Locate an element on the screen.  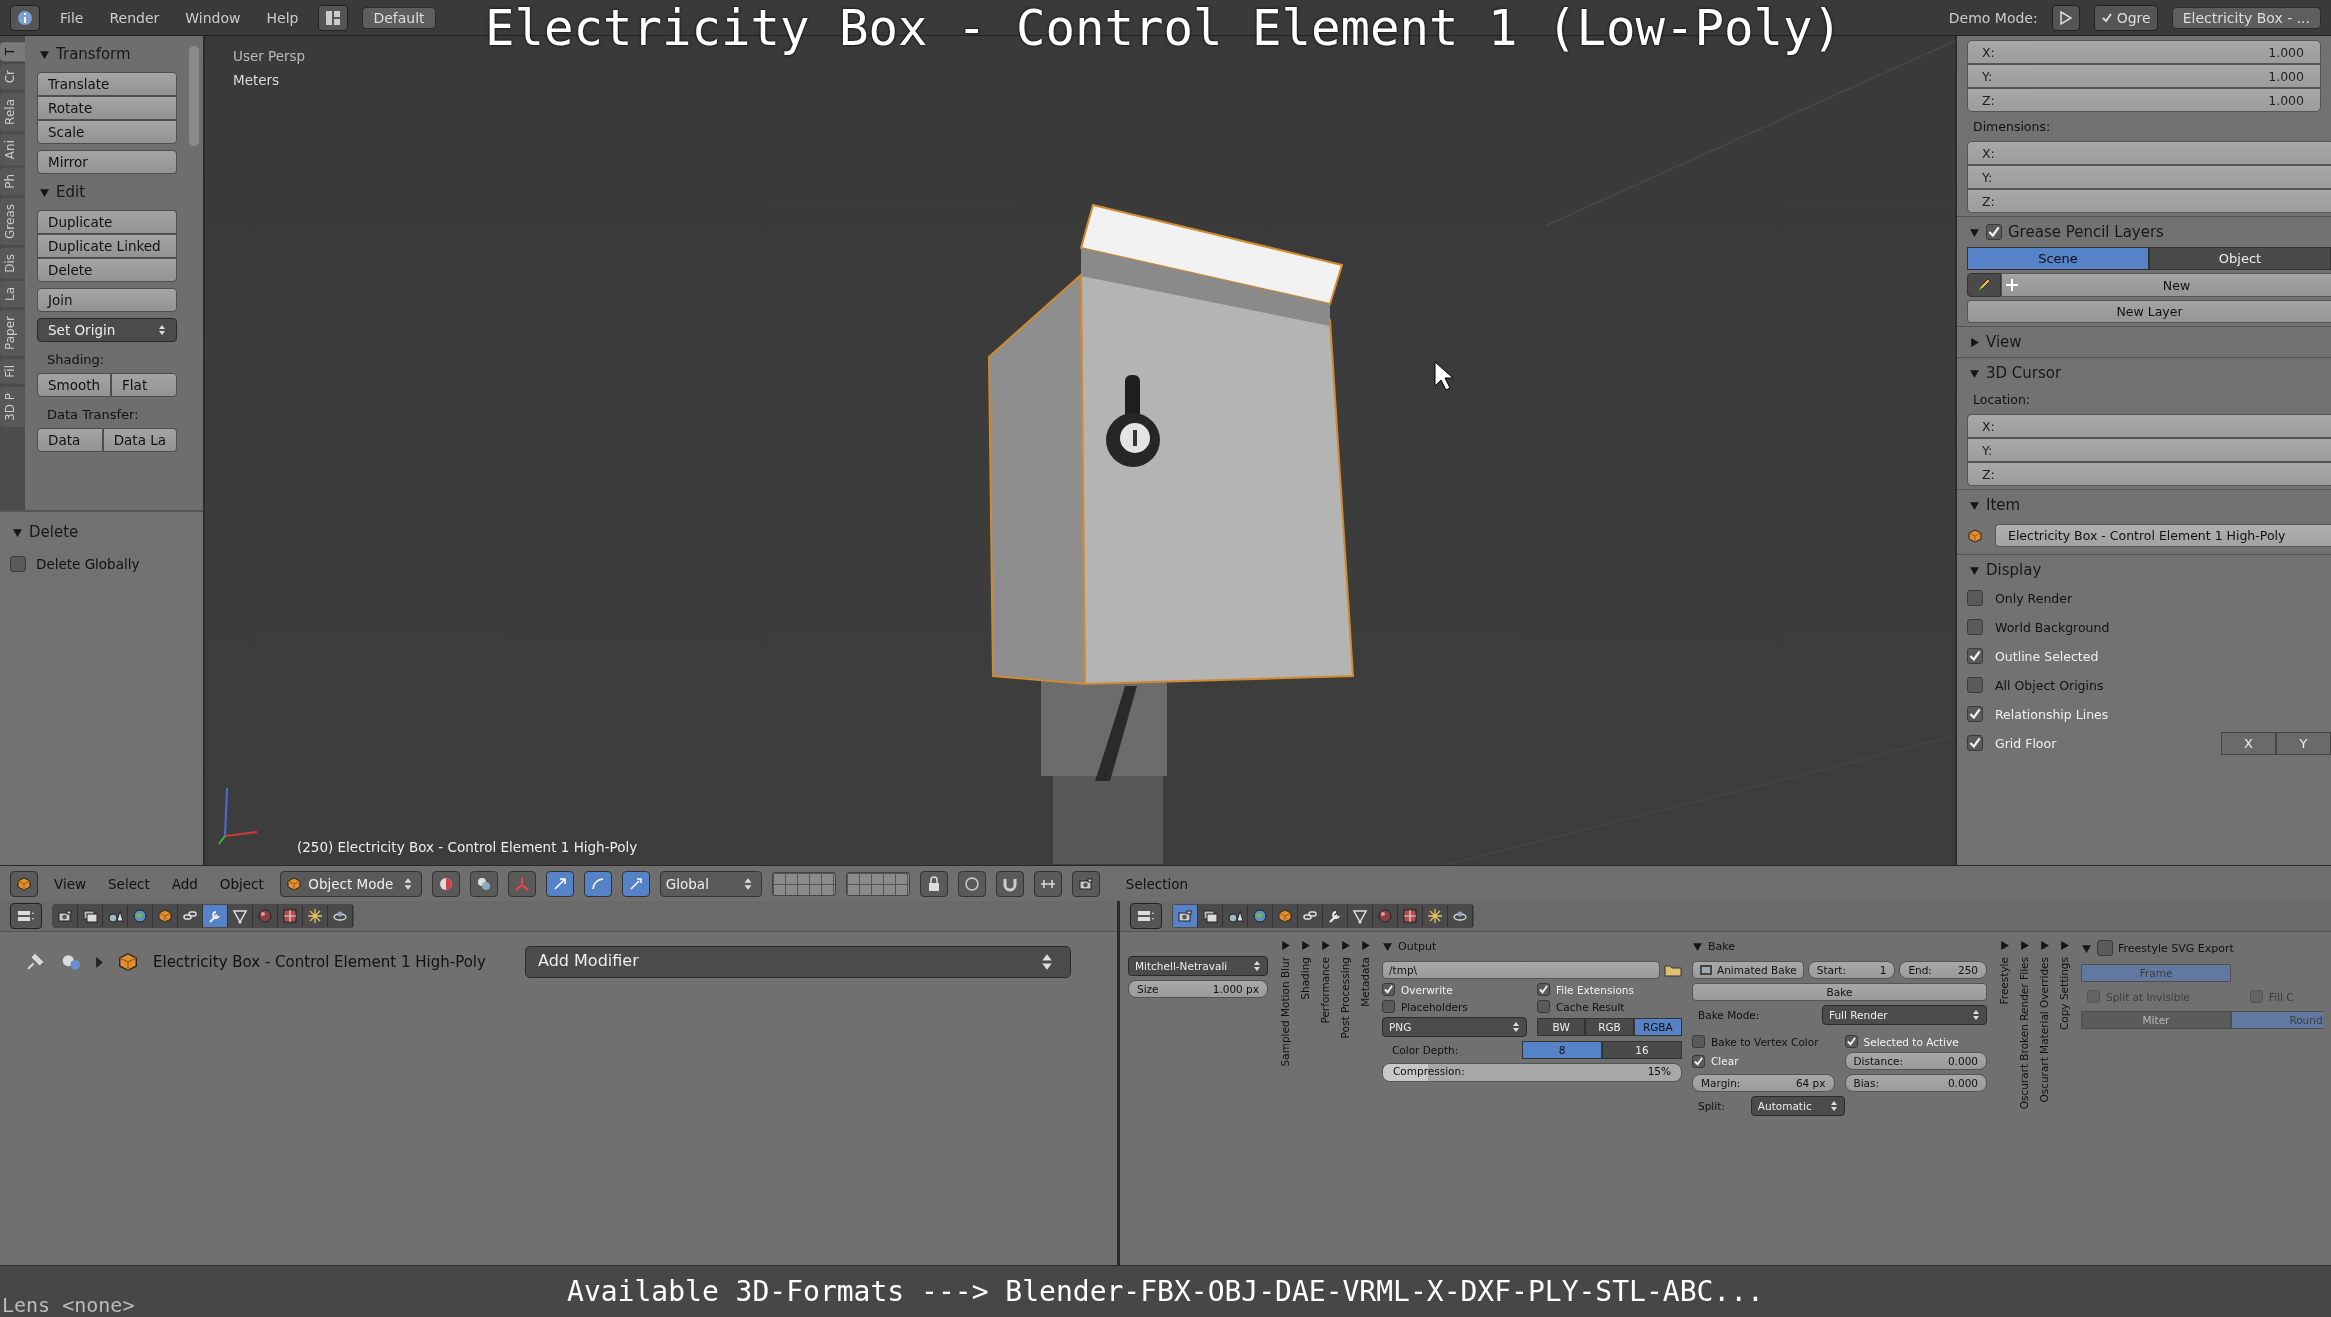
ogre-toggle: Ogre is located at coordinates (2125, 17).